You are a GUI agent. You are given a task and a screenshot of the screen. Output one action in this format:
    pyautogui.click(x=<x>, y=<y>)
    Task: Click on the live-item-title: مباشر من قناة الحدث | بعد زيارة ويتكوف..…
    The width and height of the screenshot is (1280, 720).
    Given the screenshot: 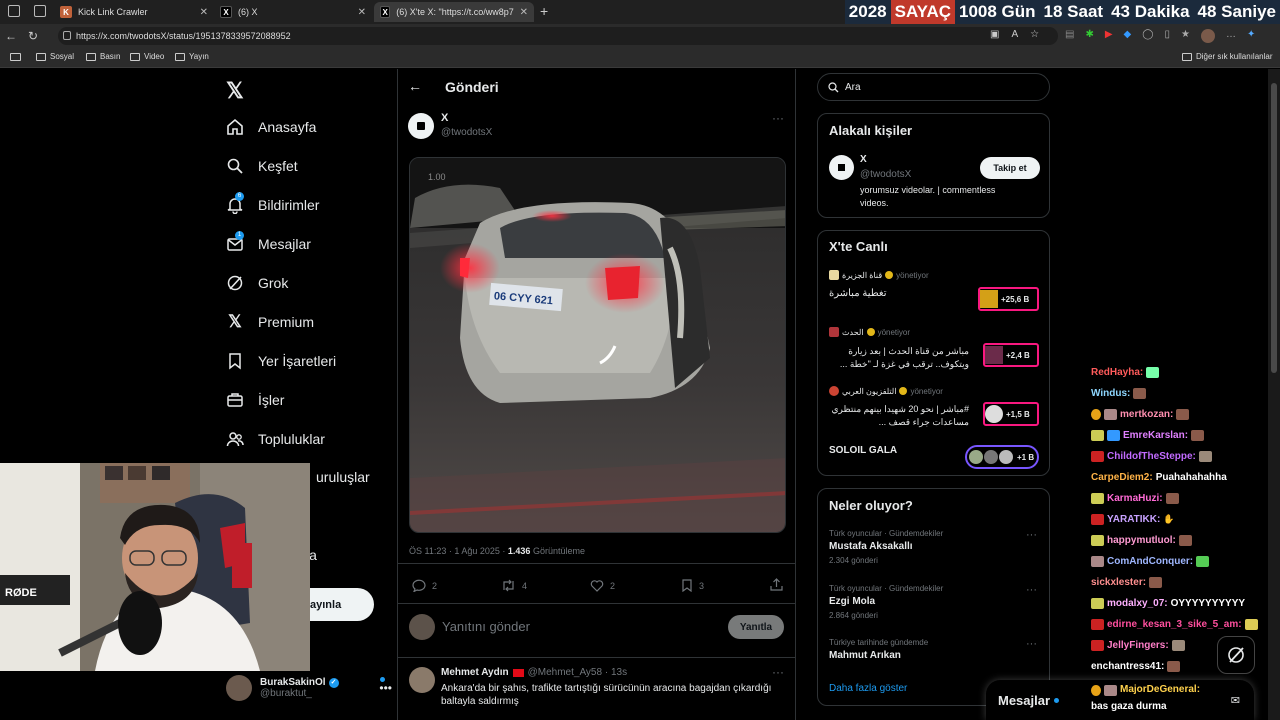 What is the action you would take?
    pyautogui.click(x=899, y=358)
    